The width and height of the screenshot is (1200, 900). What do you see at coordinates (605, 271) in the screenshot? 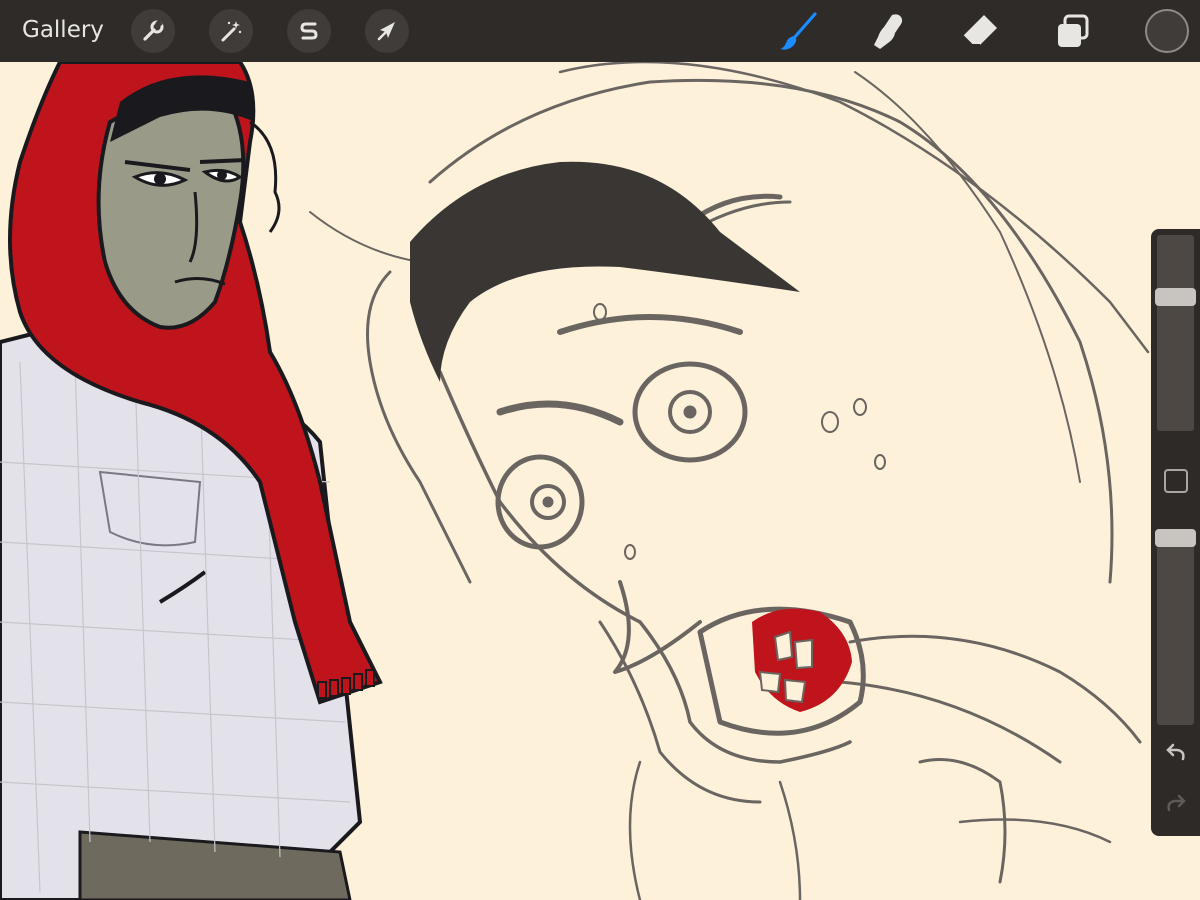
I see `hair-shape` at bounding box center [605, 271].